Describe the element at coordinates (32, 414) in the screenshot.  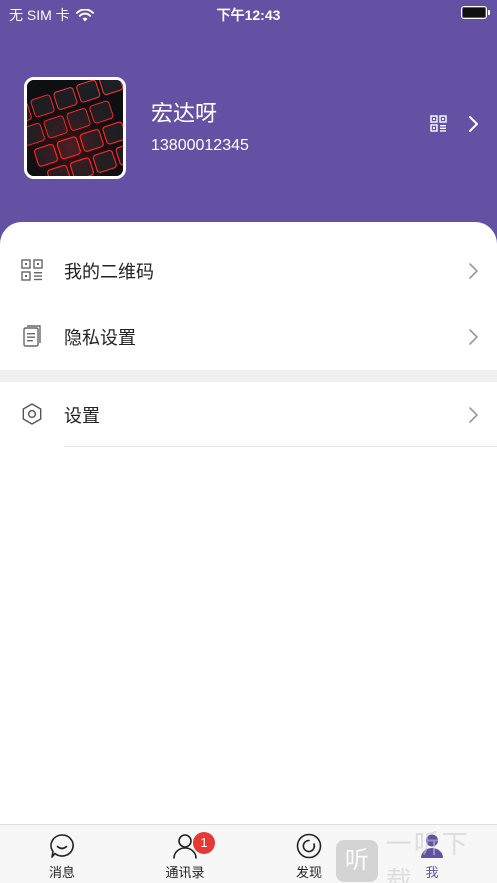
I see `hexagon-settings-icon` at that location.